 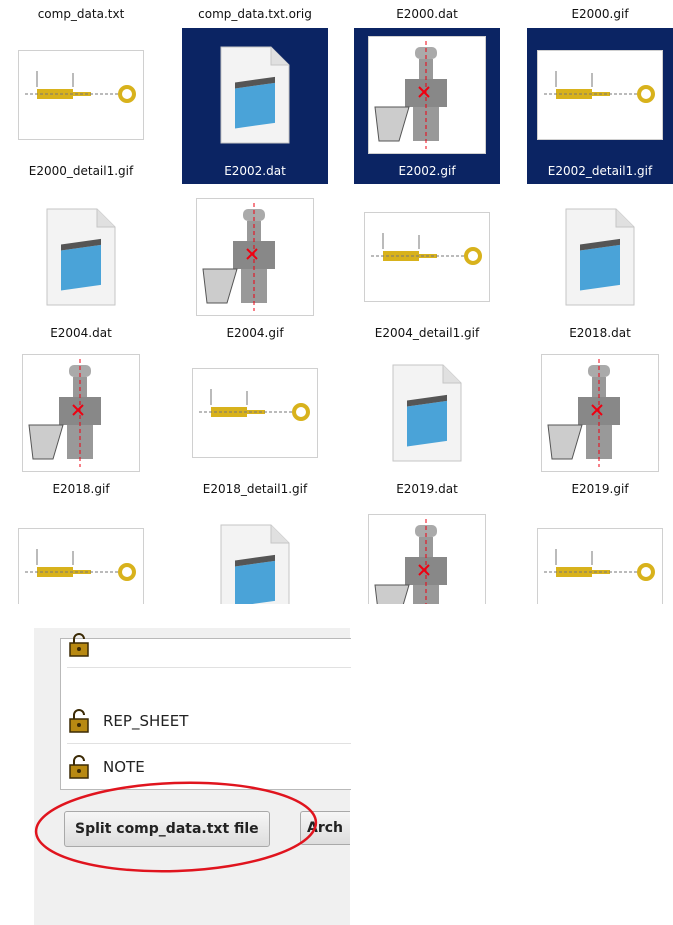 I want to click on highlight-ellipse, so click(x=176, y=827).